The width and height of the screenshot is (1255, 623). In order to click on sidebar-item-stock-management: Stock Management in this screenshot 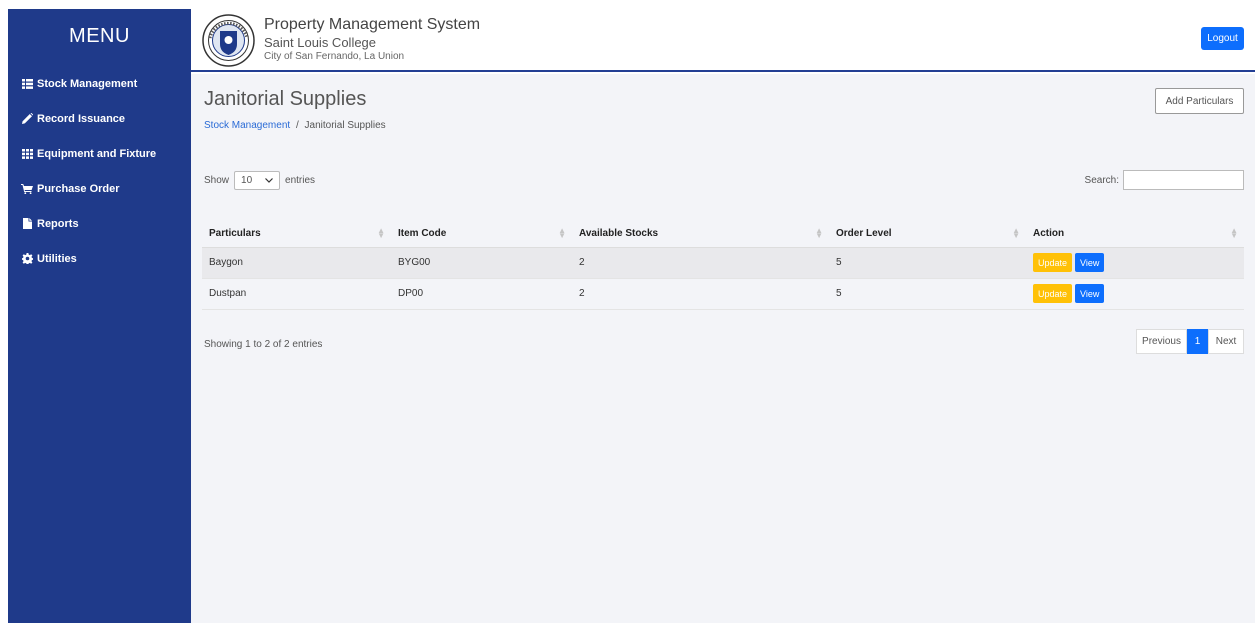, I will do `click(99, 83)`.